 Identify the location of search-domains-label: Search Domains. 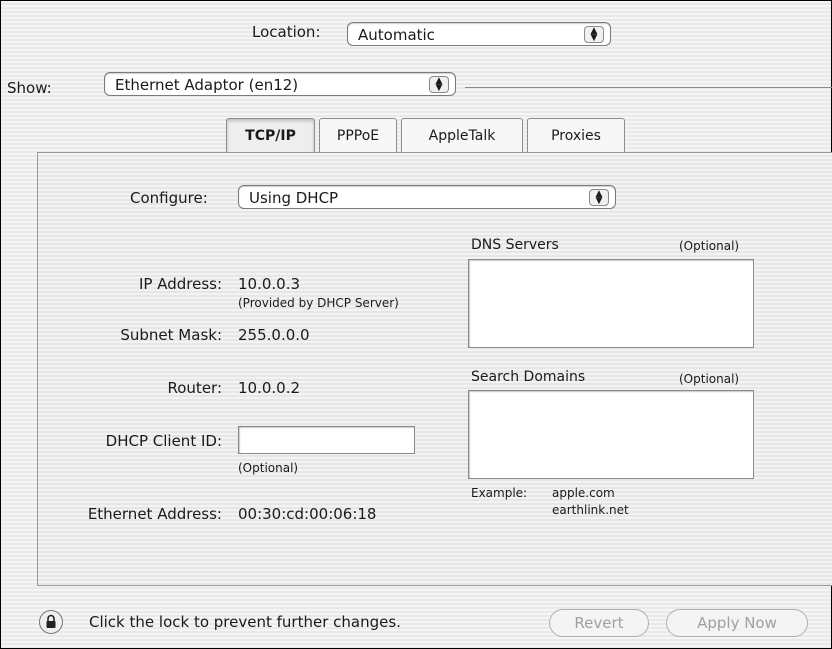
(528, 377).